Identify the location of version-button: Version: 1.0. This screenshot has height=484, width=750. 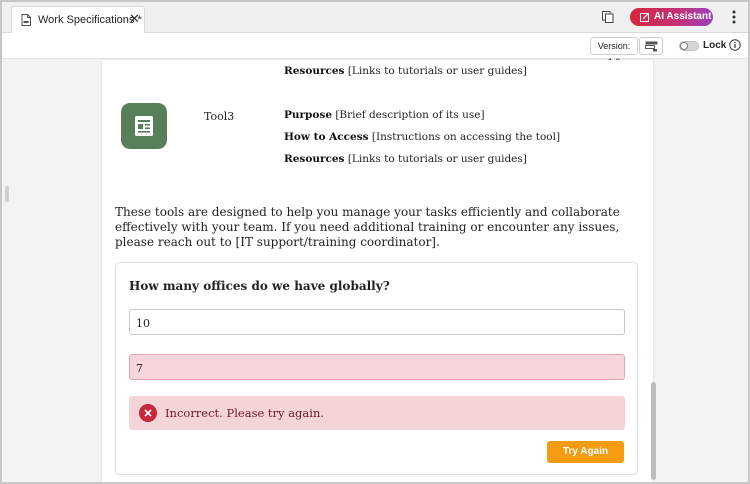
(614, 52).